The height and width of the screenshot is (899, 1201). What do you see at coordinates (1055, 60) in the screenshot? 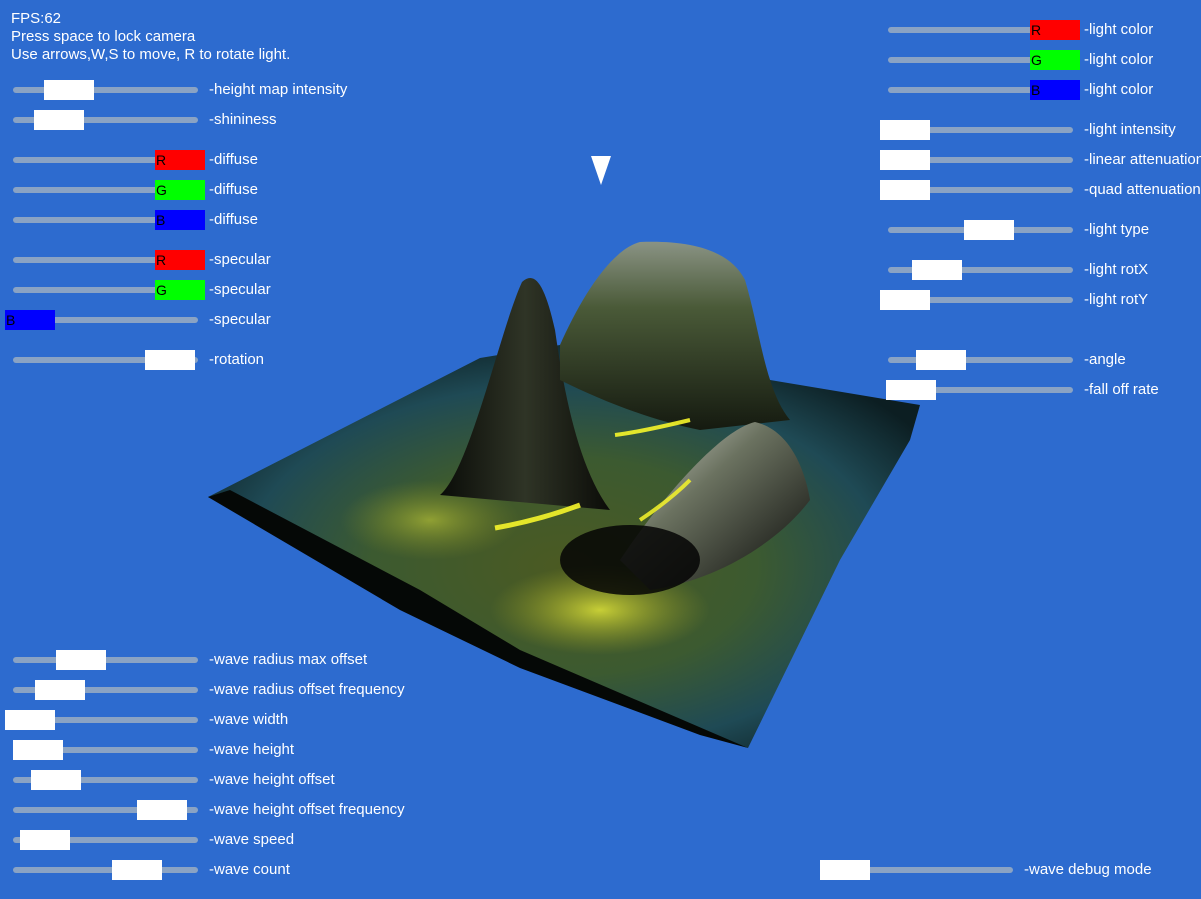
I see `slider-thumb: G` at bounding box center [1055, 60].